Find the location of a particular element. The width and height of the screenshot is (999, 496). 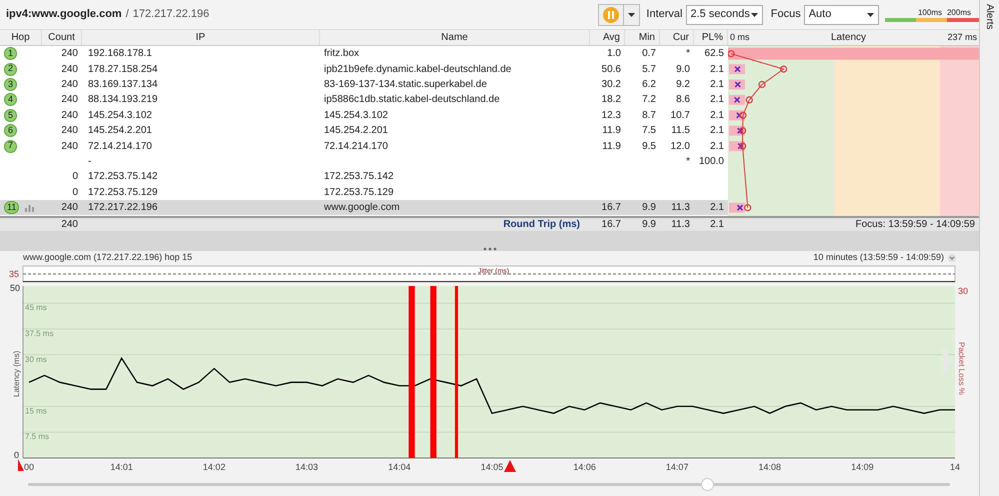

time-range-label: 10 minutes (13:59:59 - 14:09:59) is located at coordinates (878, 257).